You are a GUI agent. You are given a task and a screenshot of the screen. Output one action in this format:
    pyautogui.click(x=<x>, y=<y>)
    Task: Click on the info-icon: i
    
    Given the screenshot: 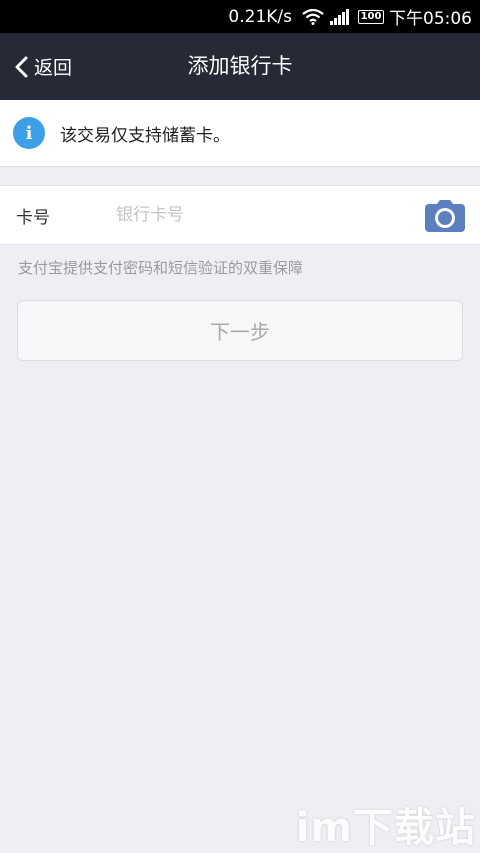 What is the action you would take?
    pyautogui.click(x=29, y=133)
    